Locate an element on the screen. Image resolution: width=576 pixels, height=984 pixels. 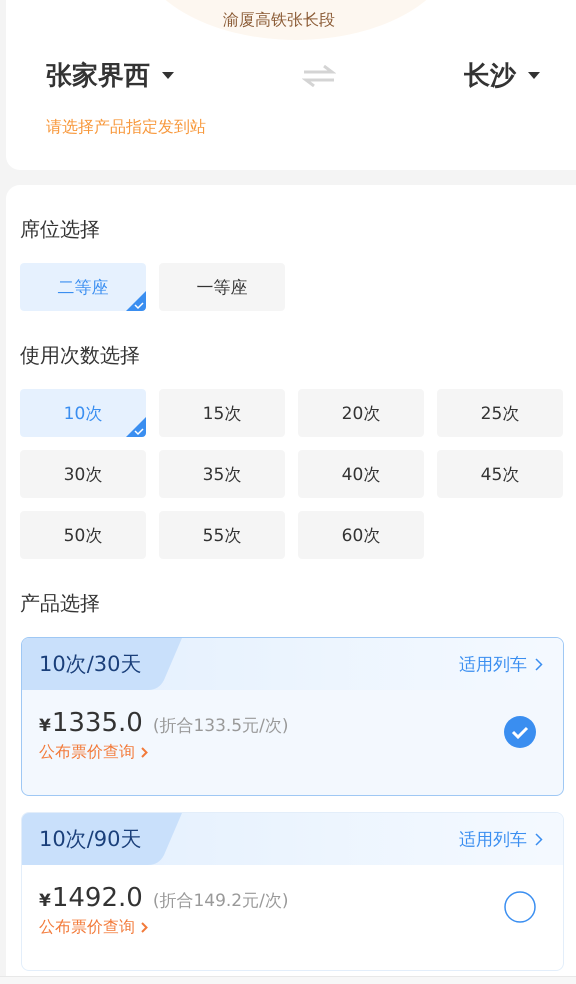
option-chip: 30次 is located at coordinates (83, 474).